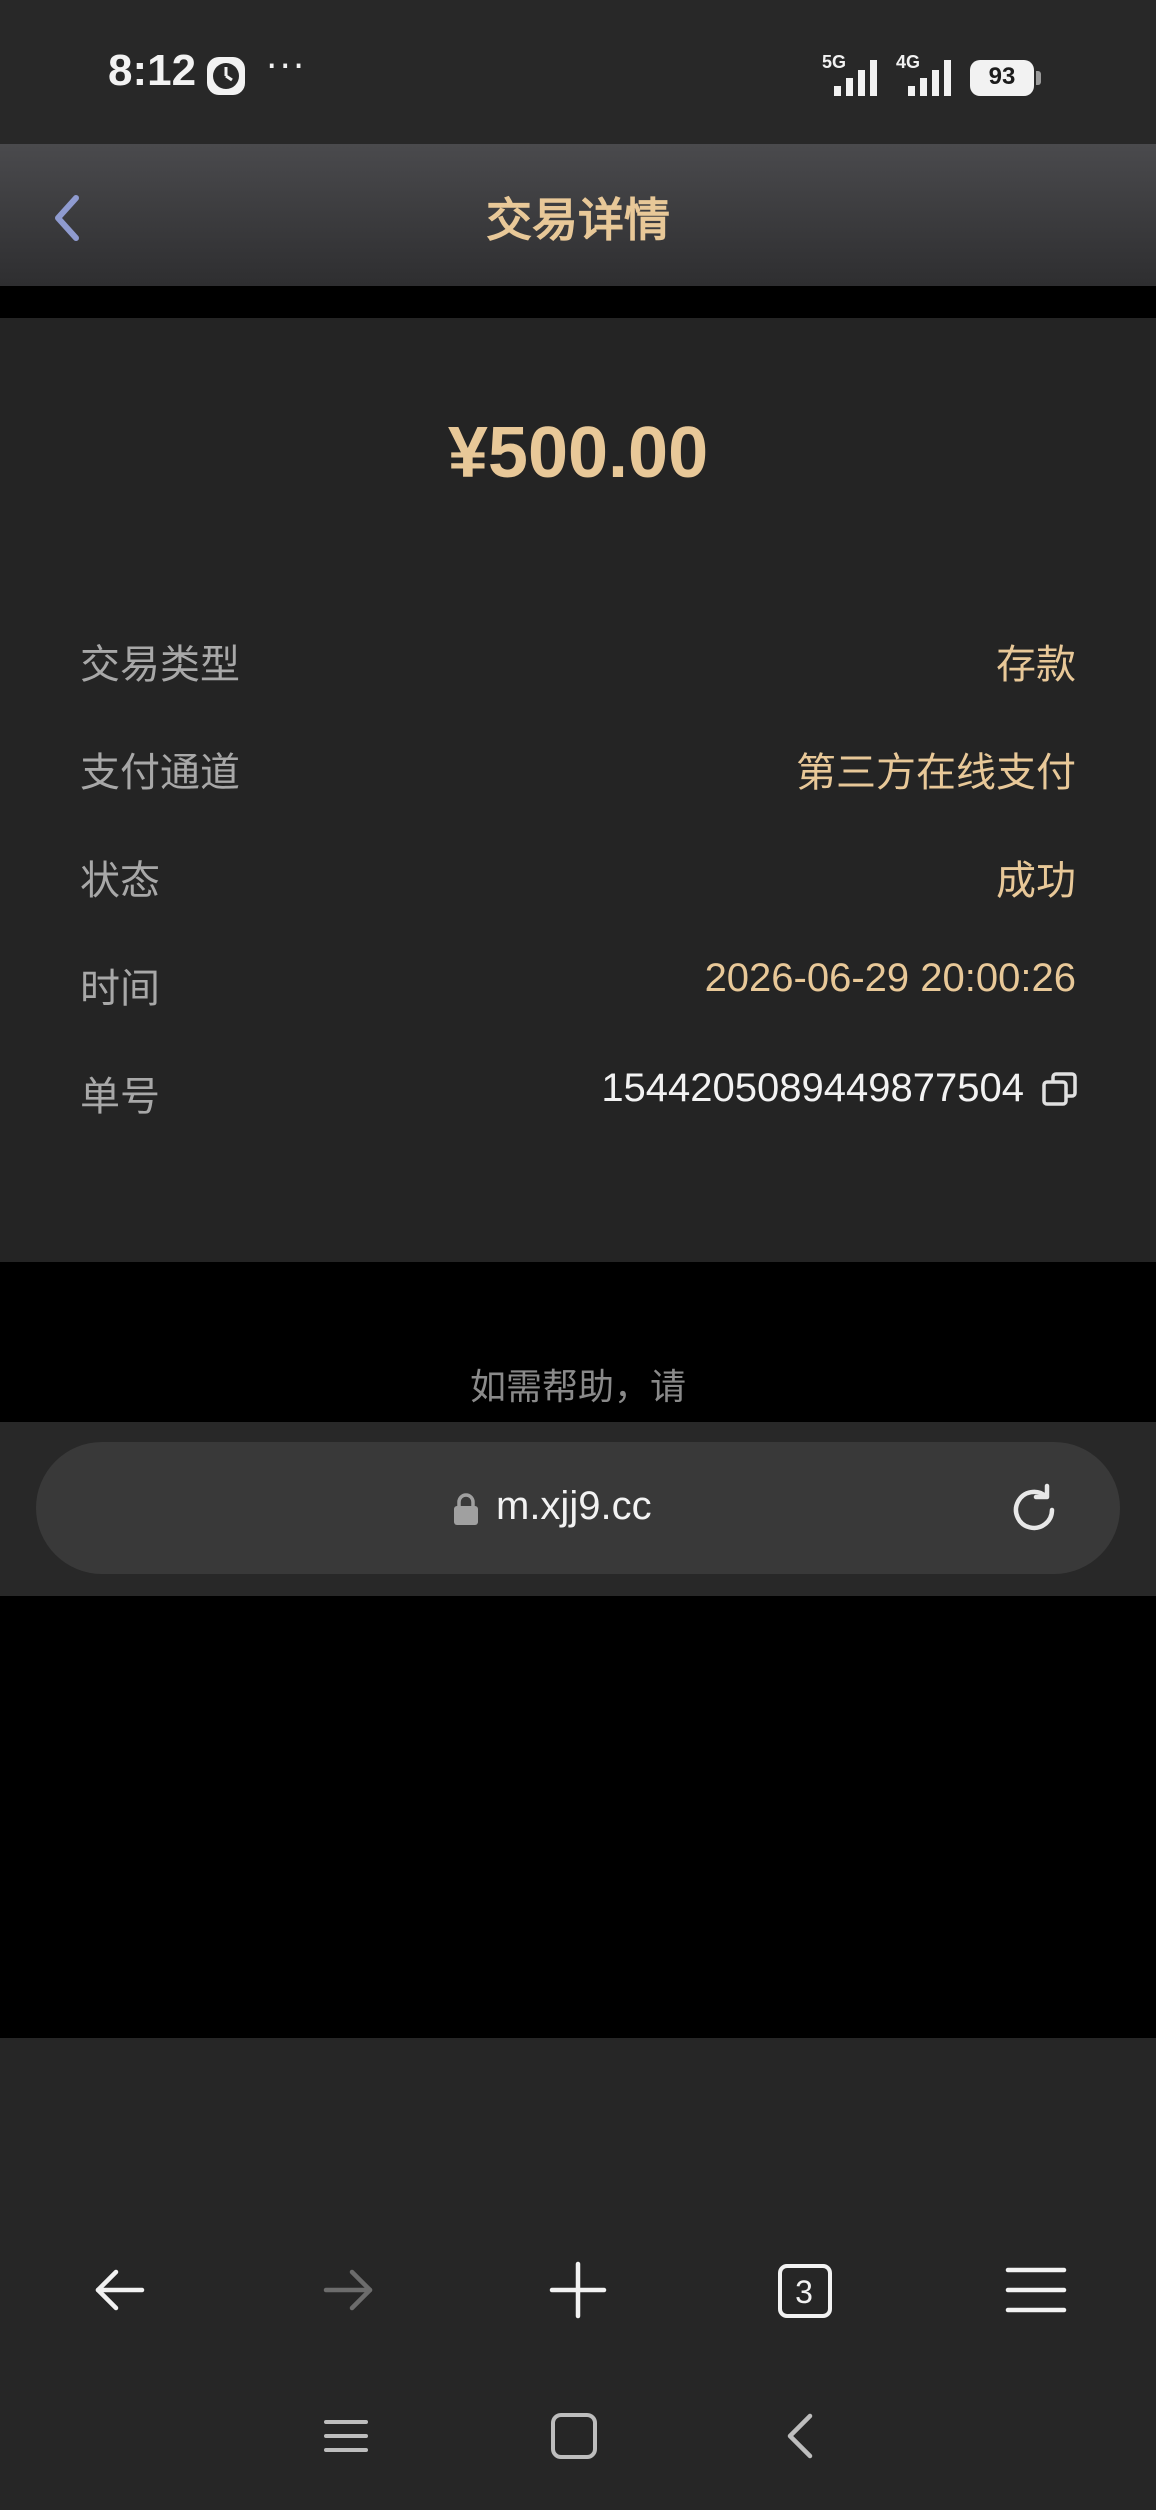 The height and width of the screenshot is (2510, 1156). I want to click on page-title: 交易详情, so click(578, 220).